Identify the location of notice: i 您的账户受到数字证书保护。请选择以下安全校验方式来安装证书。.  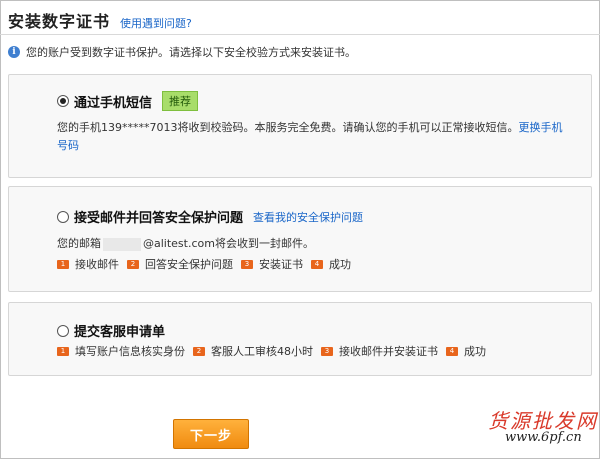
(182, 52).